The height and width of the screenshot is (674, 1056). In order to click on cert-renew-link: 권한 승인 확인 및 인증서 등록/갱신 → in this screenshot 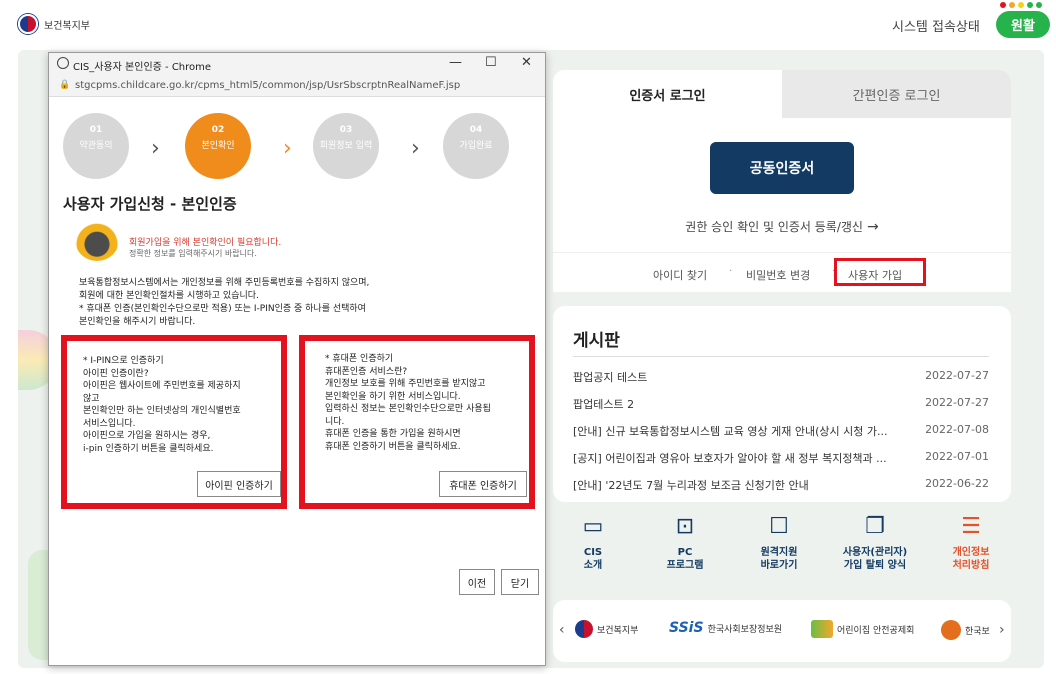, I will do `click(782, 226)`.